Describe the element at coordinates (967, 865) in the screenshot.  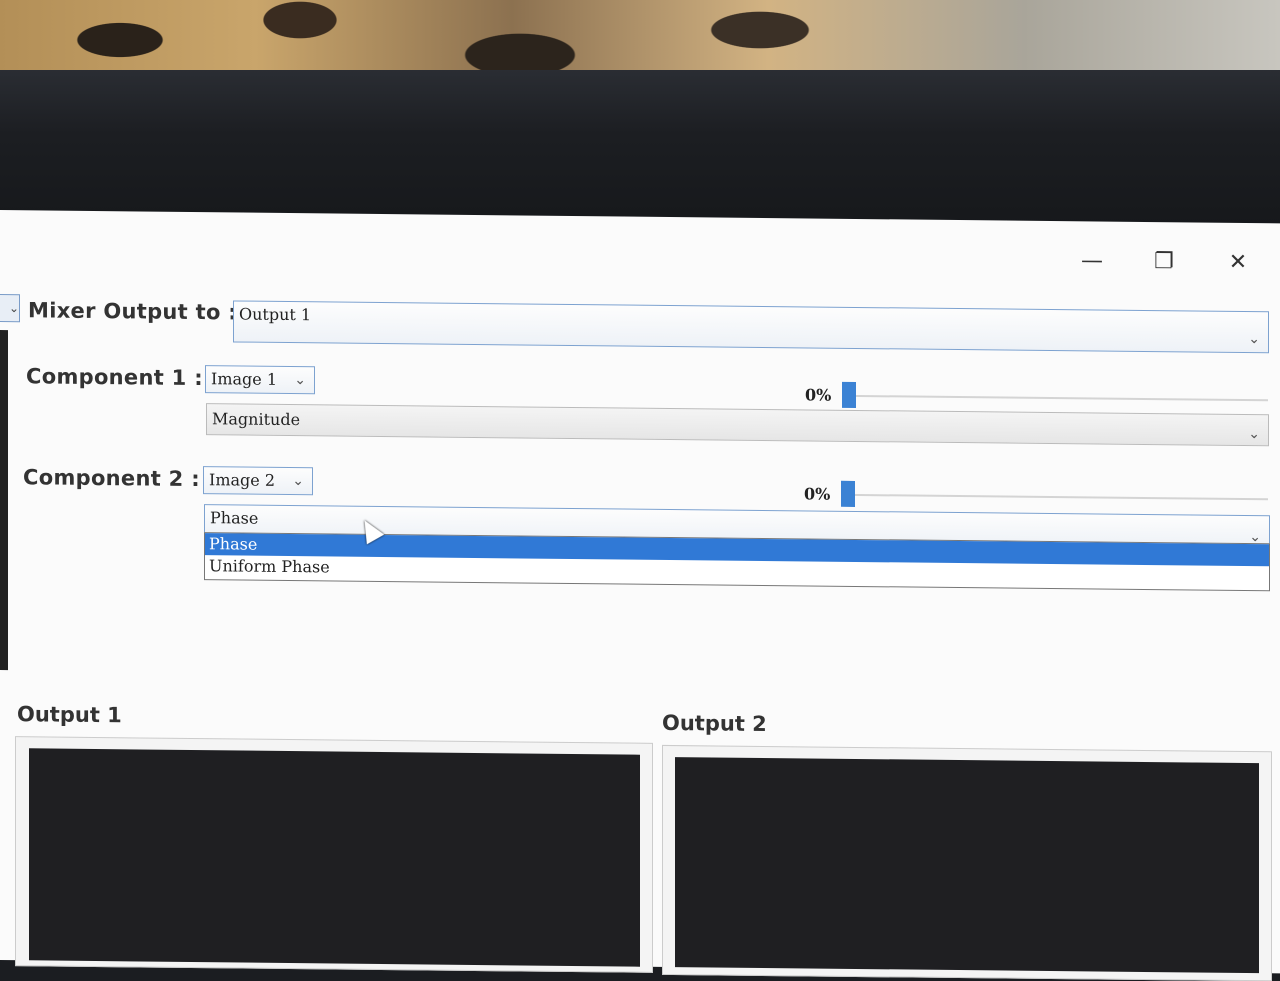
I see `output2-canvas` at that location.